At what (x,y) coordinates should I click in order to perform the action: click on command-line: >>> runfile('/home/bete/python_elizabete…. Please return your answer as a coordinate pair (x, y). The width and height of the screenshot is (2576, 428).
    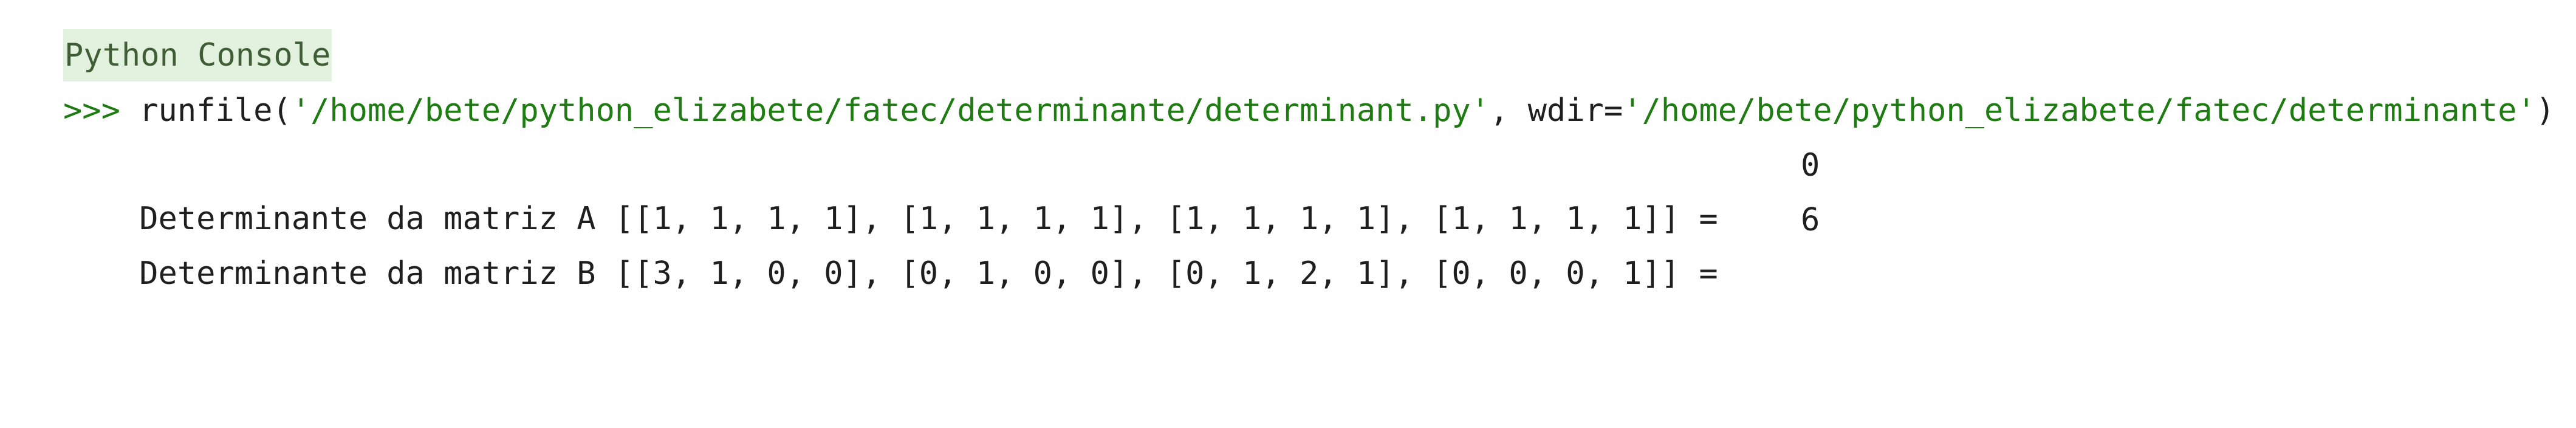
    Looking at the image, I should click on (1309, 110).